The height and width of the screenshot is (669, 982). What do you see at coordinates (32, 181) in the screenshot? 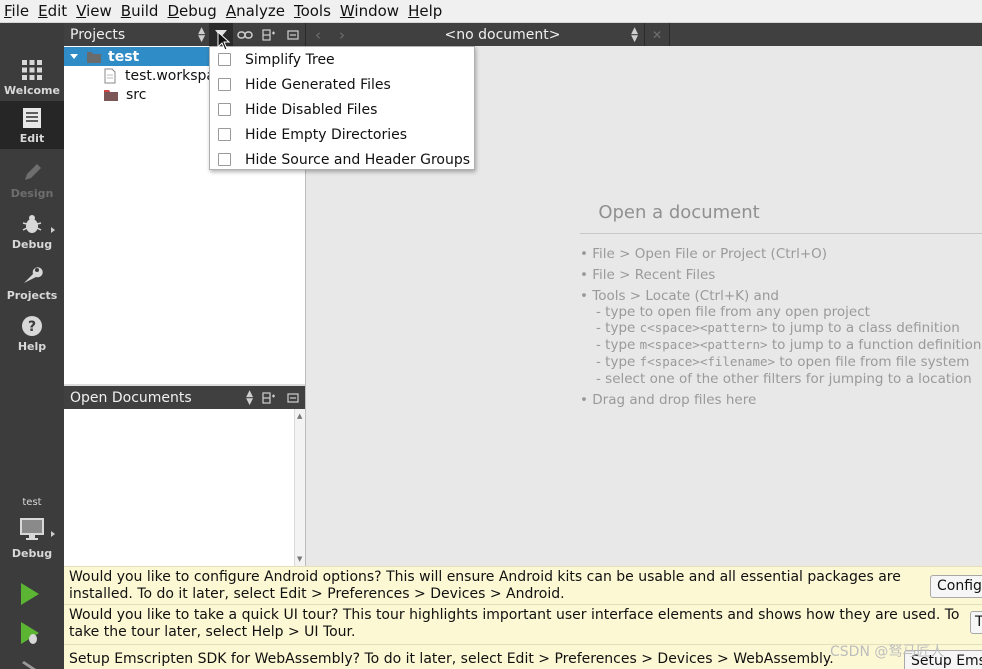
I see `mode-design: Design` at bounding box center [32, 181].